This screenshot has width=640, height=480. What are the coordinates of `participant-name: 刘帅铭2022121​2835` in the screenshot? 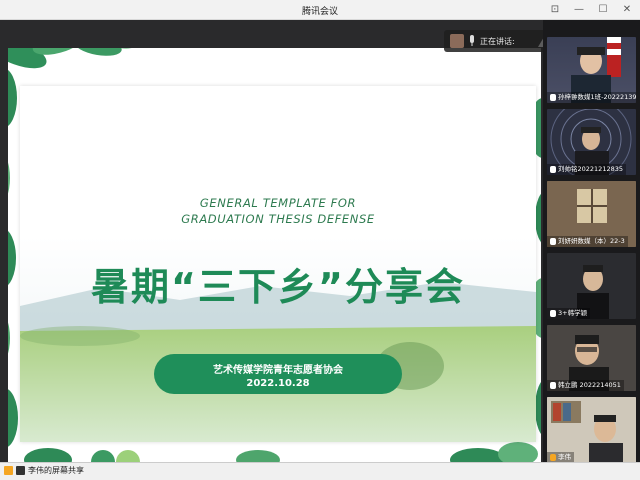 It's located at (590, 169).